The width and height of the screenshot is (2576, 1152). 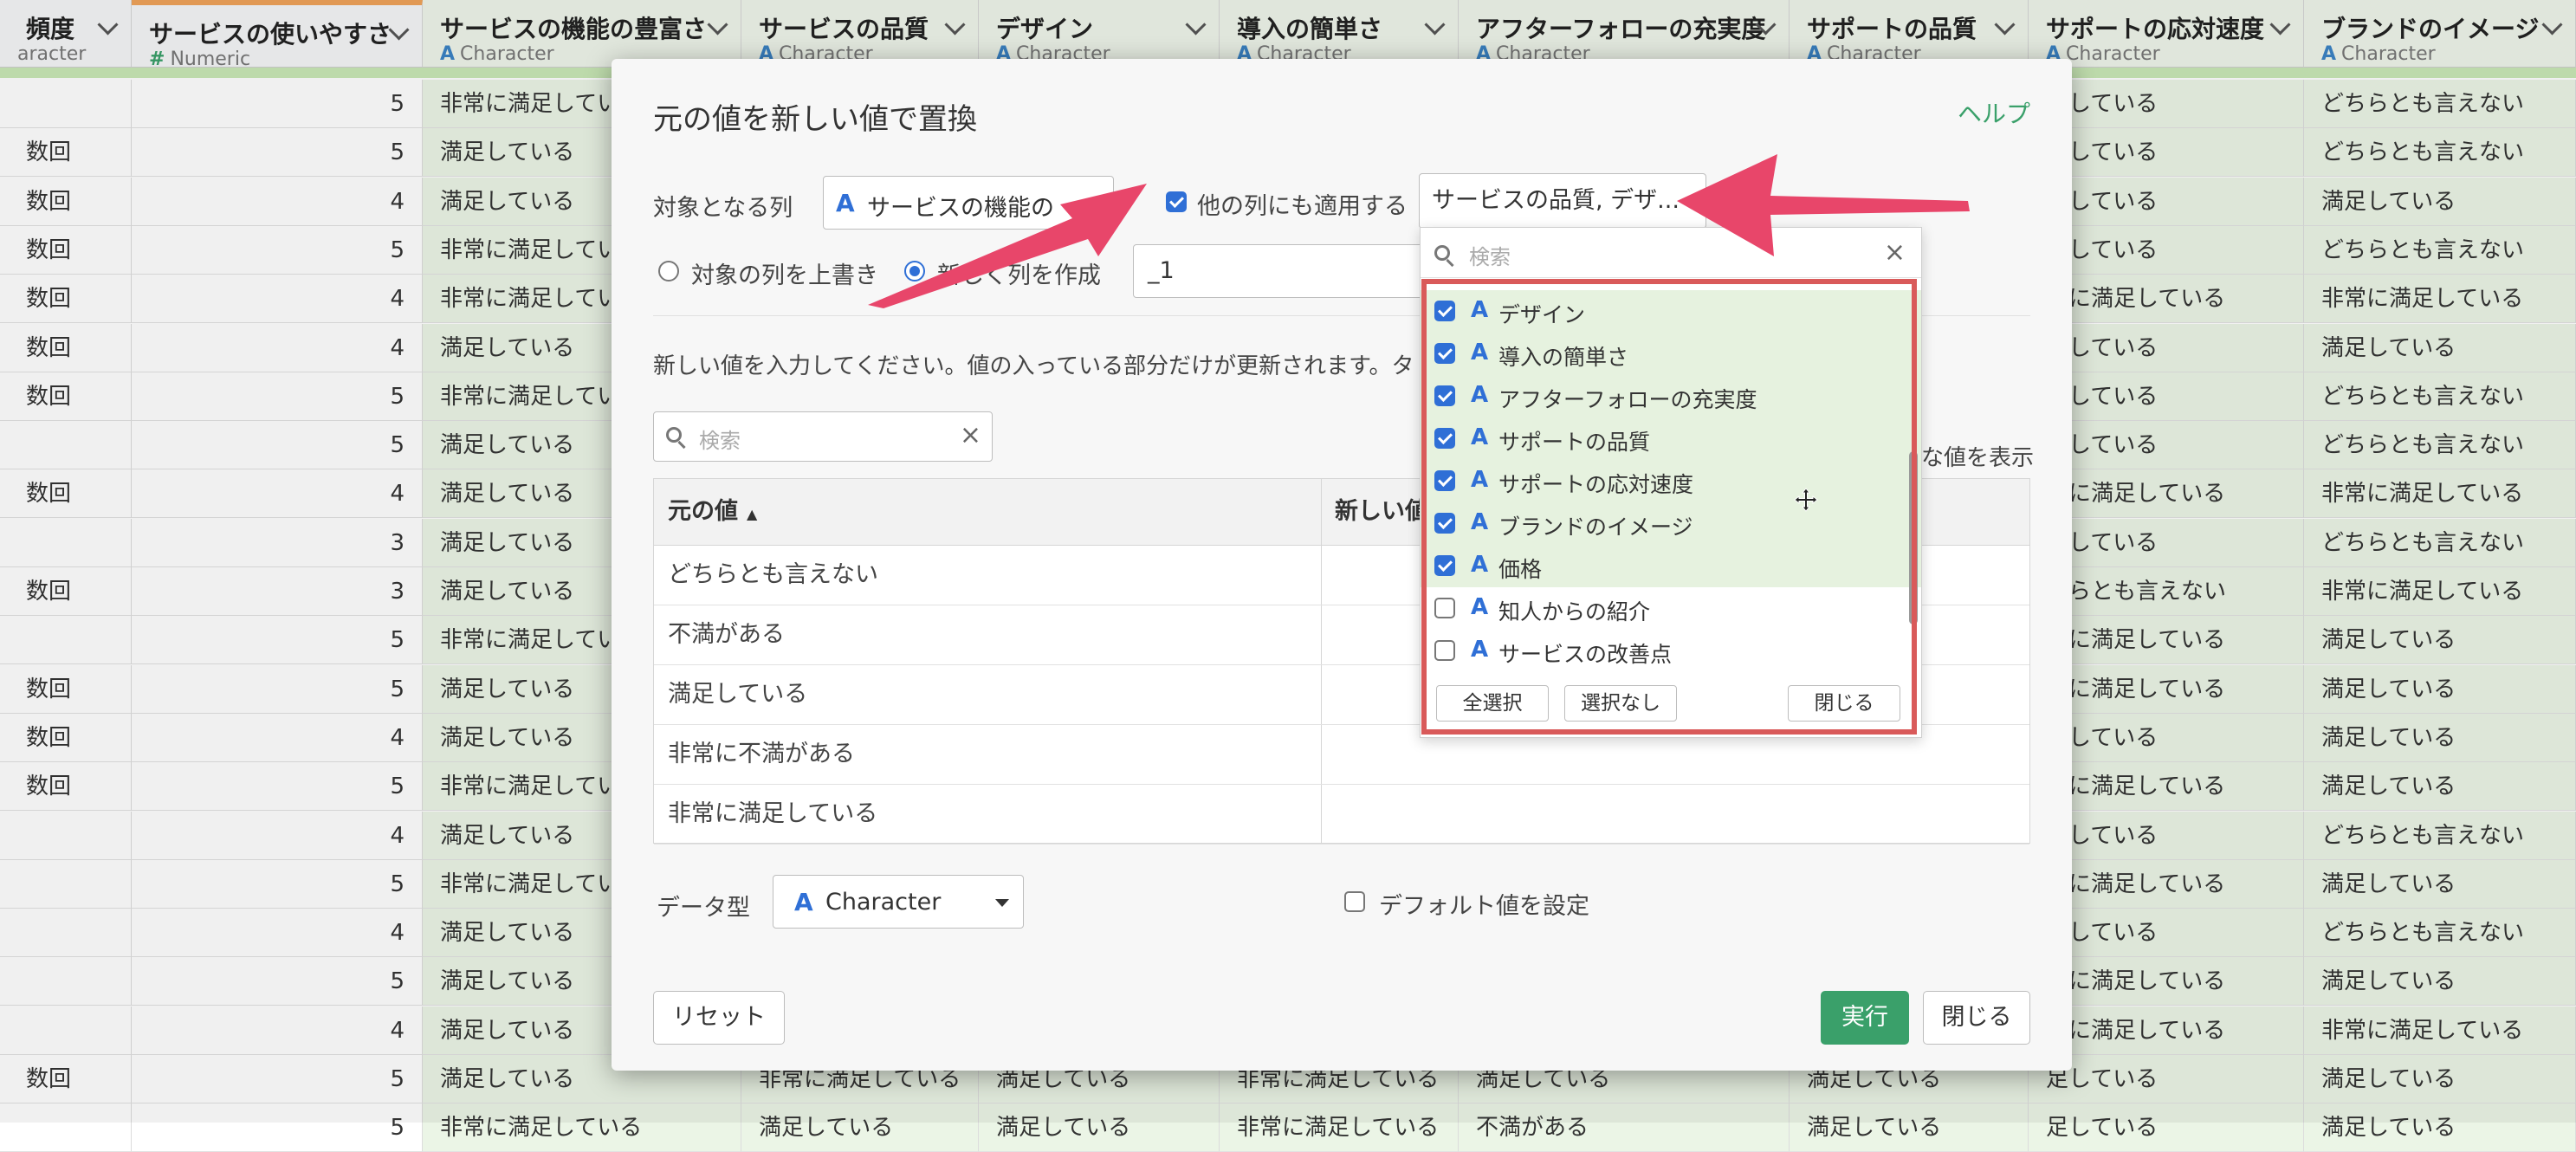 I want to click on value-search-input: 検索 ×, so click(x=823, y=436).